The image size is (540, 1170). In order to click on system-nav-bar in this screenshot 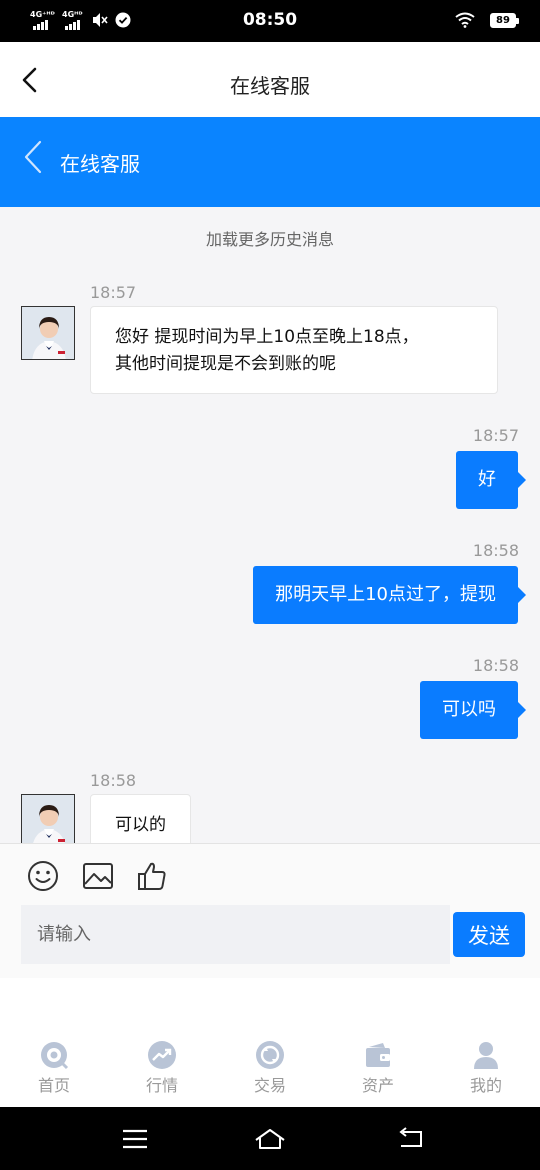, I will do `click(270, 1138)`.